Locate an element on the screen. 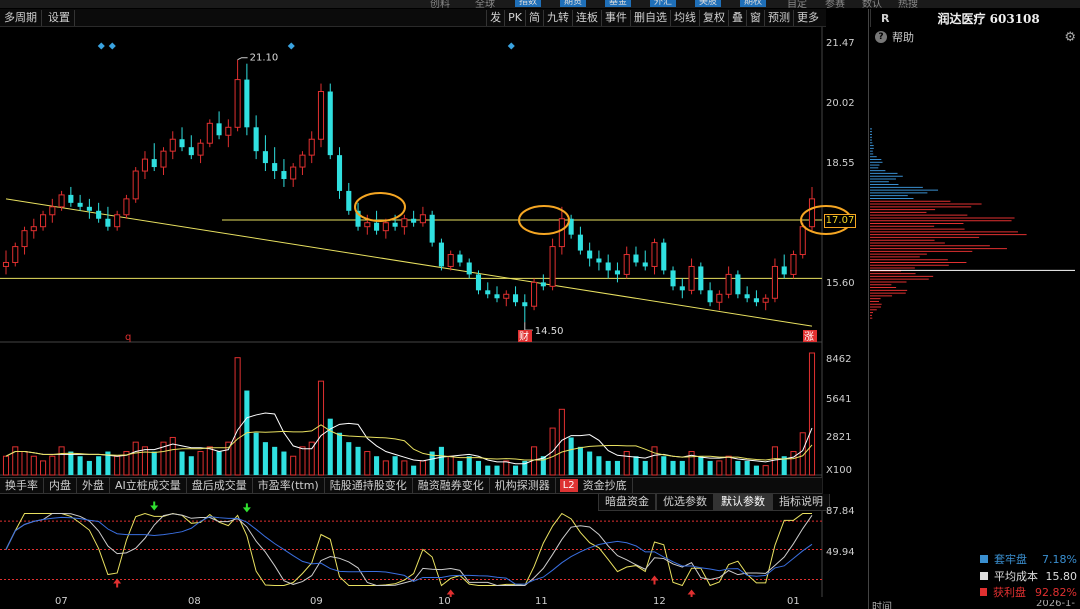 The width and height of the screenshot is (1080, 609). toolbar-button: 多周期 is located at coordinates (21, 17).